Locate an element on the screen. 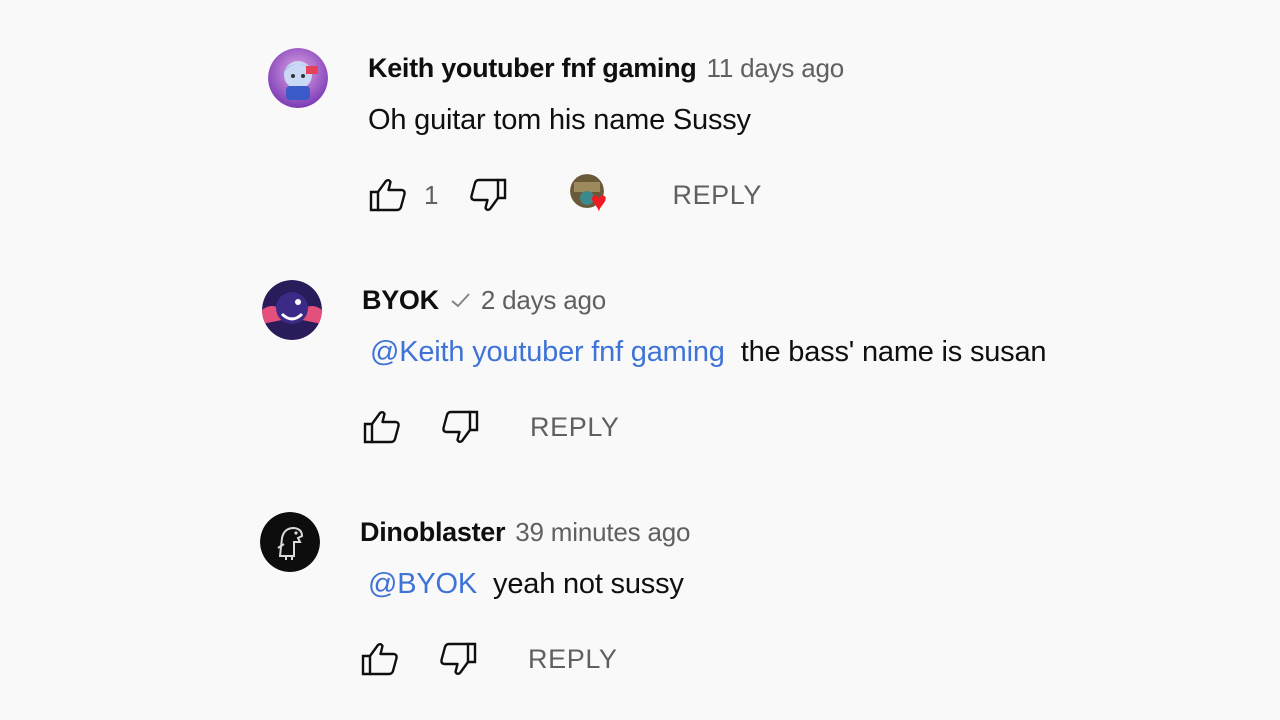 This screenshot has width=1280, height=720. comment-content: Oh guitar tom his name Sussy is located at coordinates (559, 120).